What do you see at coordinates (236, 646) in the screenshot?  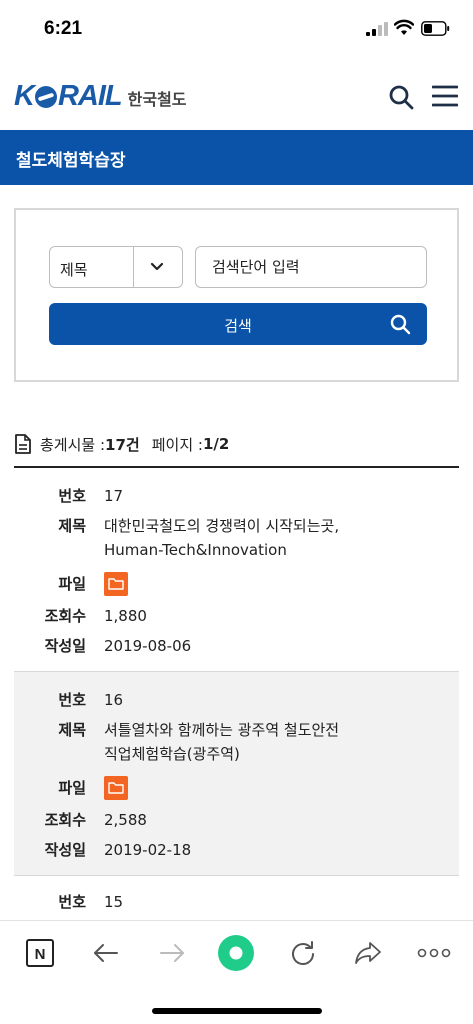 I see `date-row: 작성일 2019-08-06` at bounding box center [236, 646].